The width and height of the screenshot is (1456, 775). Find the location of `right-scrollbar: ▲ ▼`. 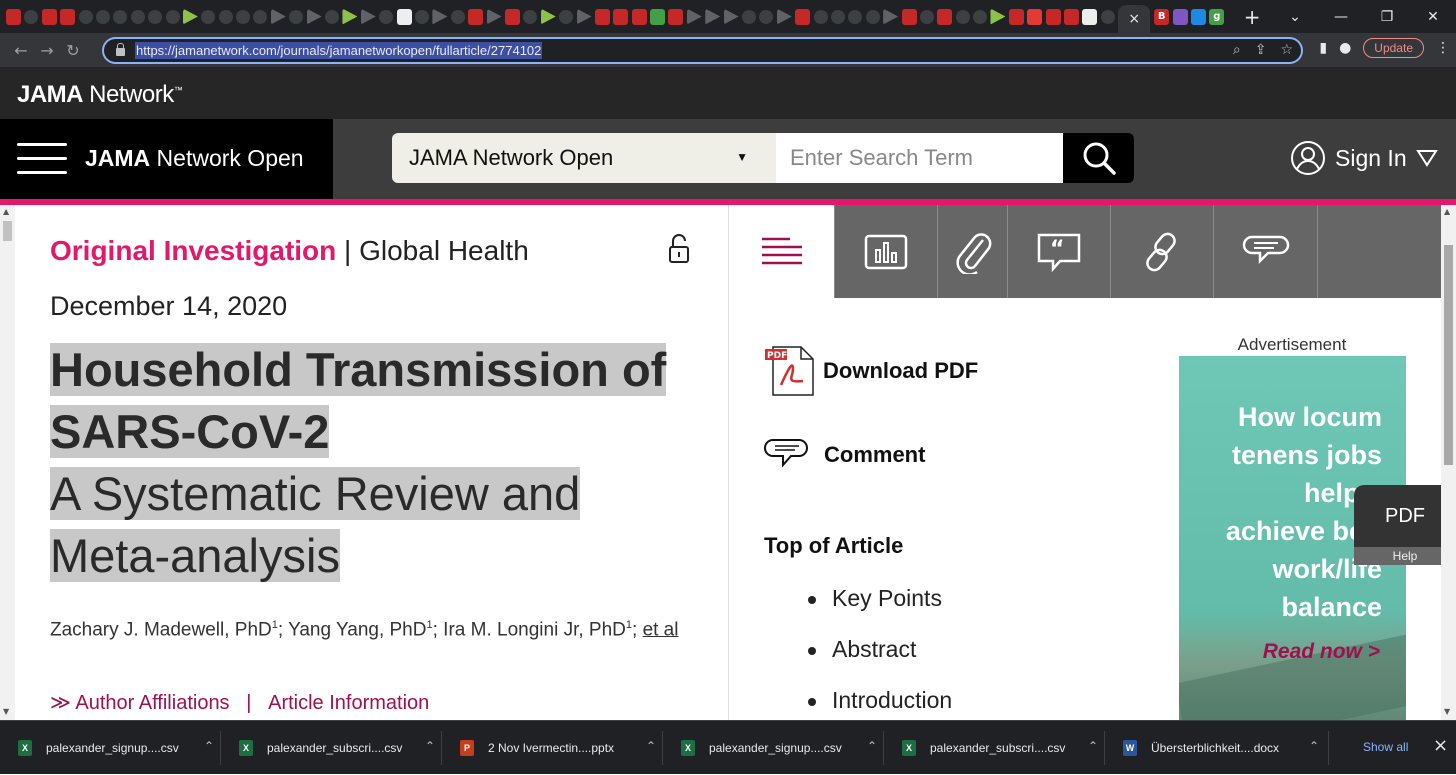

right-scrollbar: ▲ ▼ is located at coordinates (1448, 462).